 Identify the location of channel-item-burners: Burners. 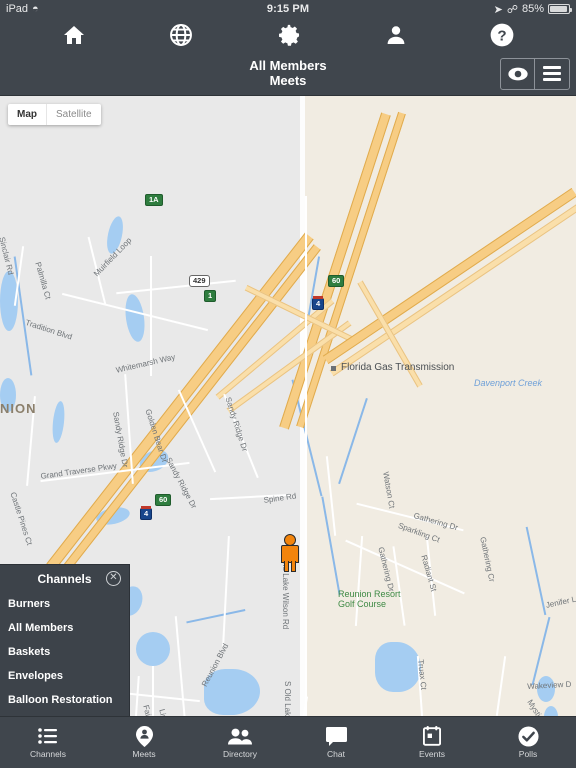
(64, 604).